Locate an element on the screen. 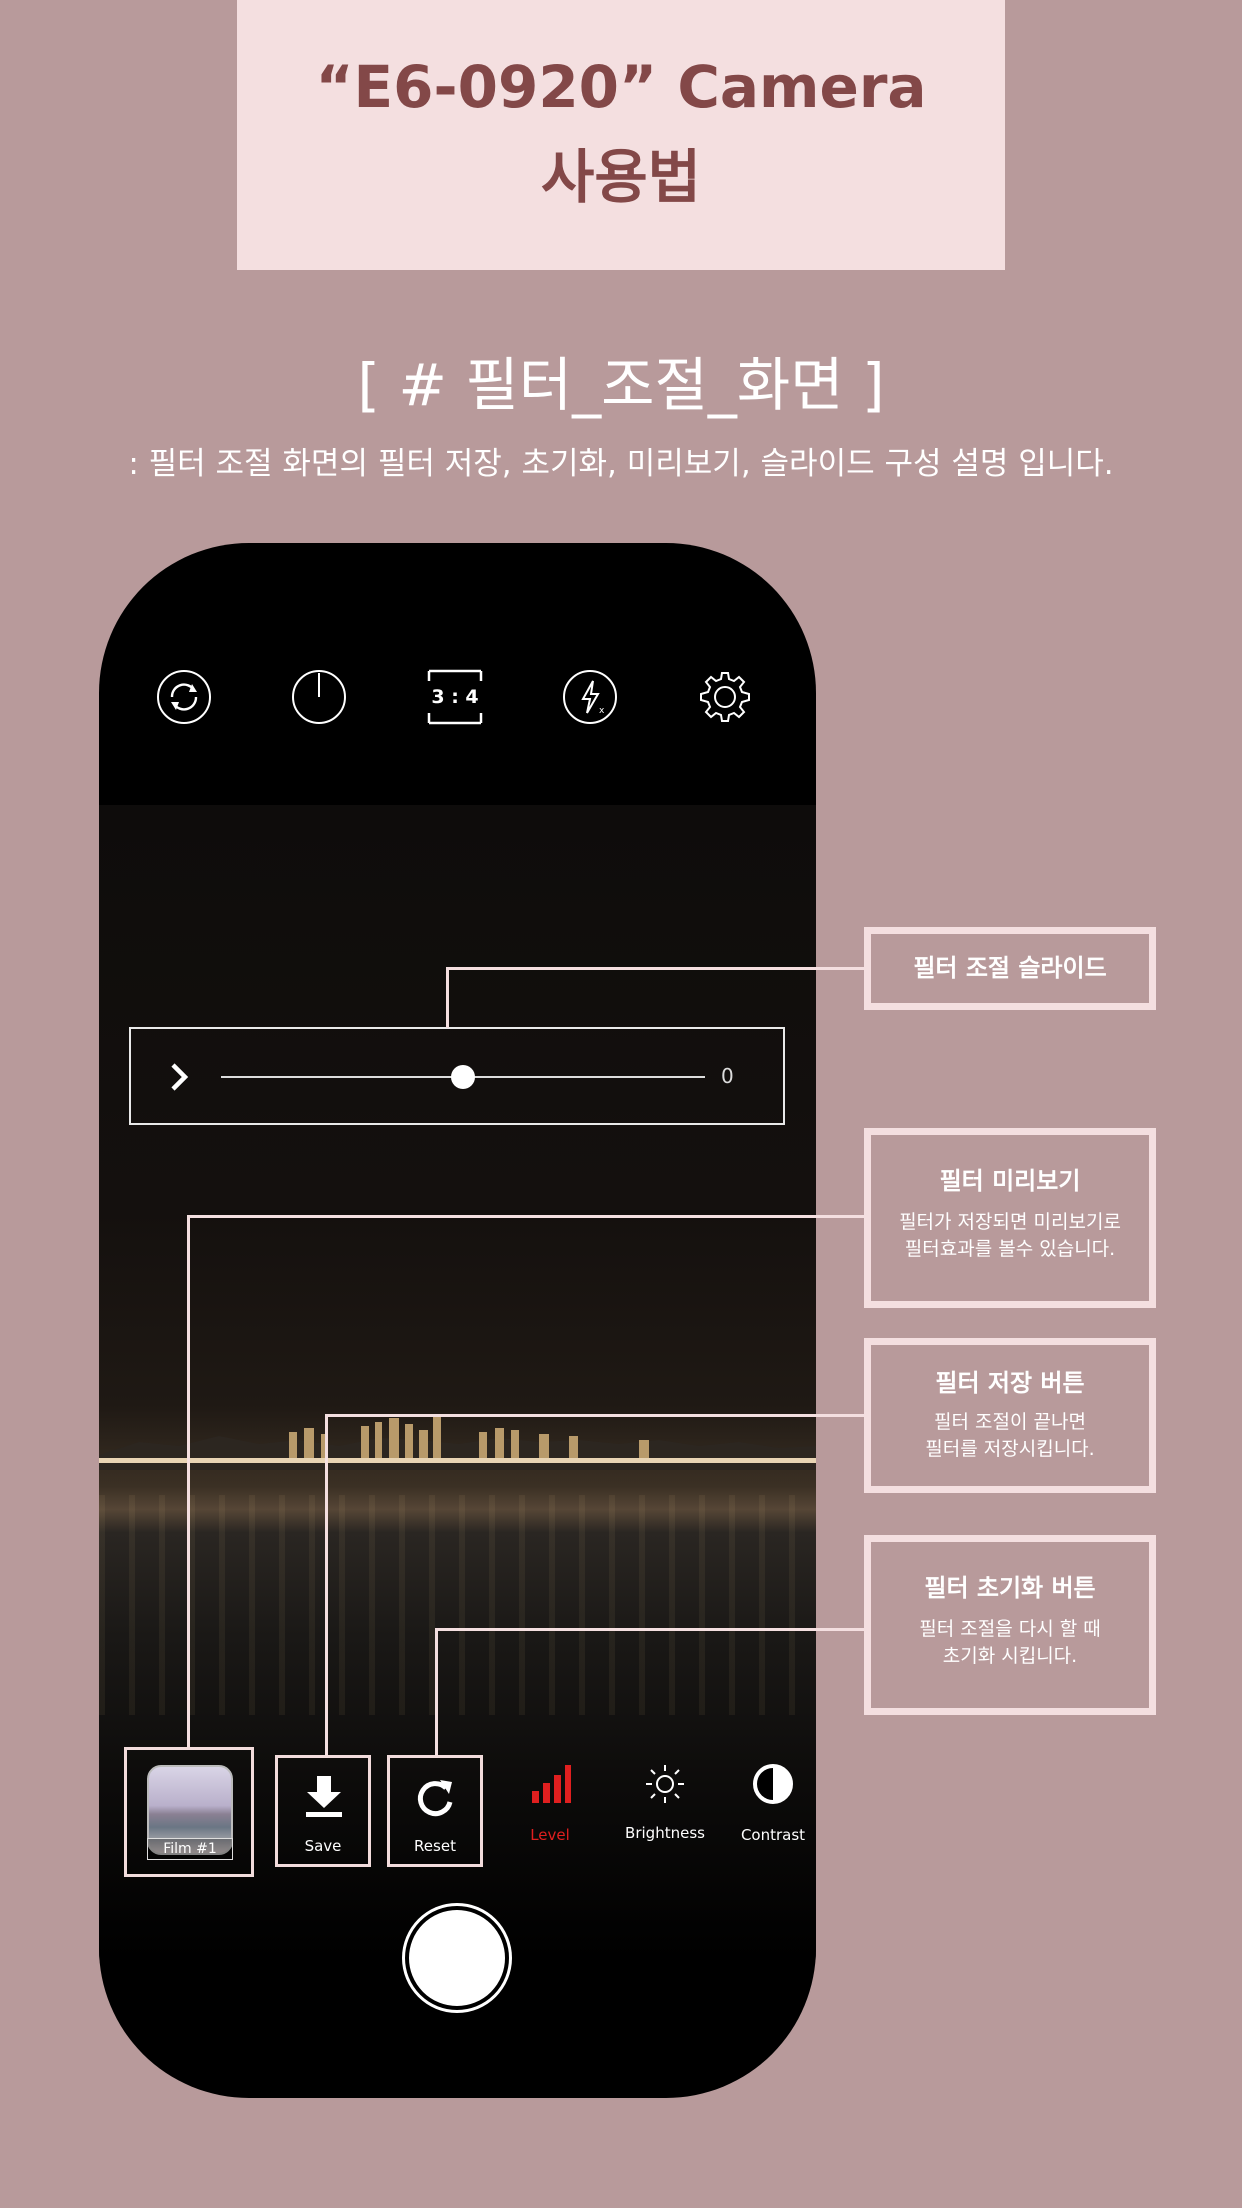  aspect-ratio-label: 3 : 4 is located at coordinates (455, 697).